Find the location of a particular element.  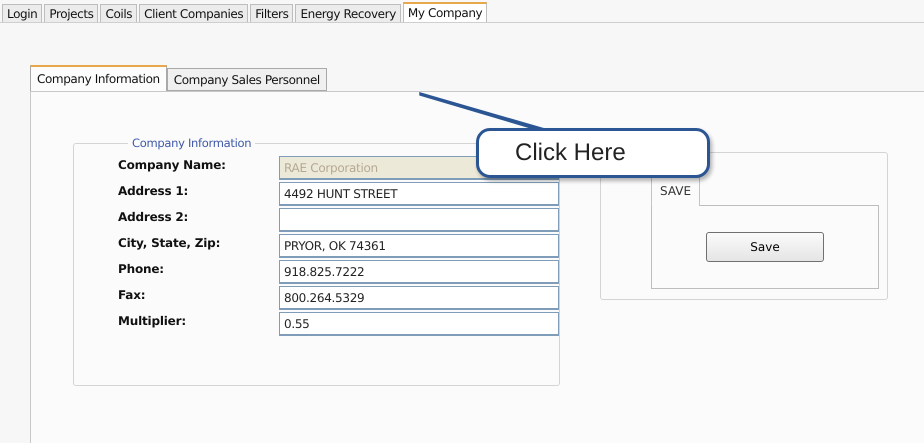

tab: Coils is located at coordinates (119, 13).